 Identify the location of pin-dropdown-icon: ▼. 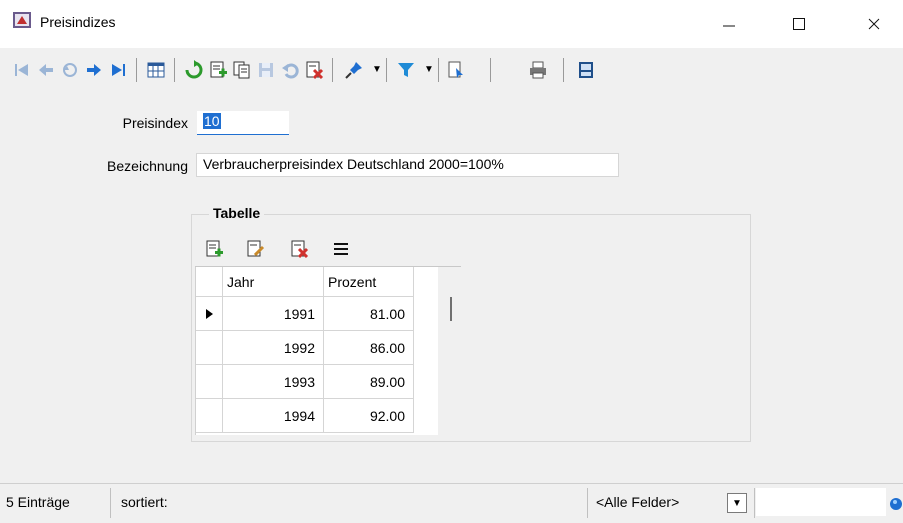
(377, 69).